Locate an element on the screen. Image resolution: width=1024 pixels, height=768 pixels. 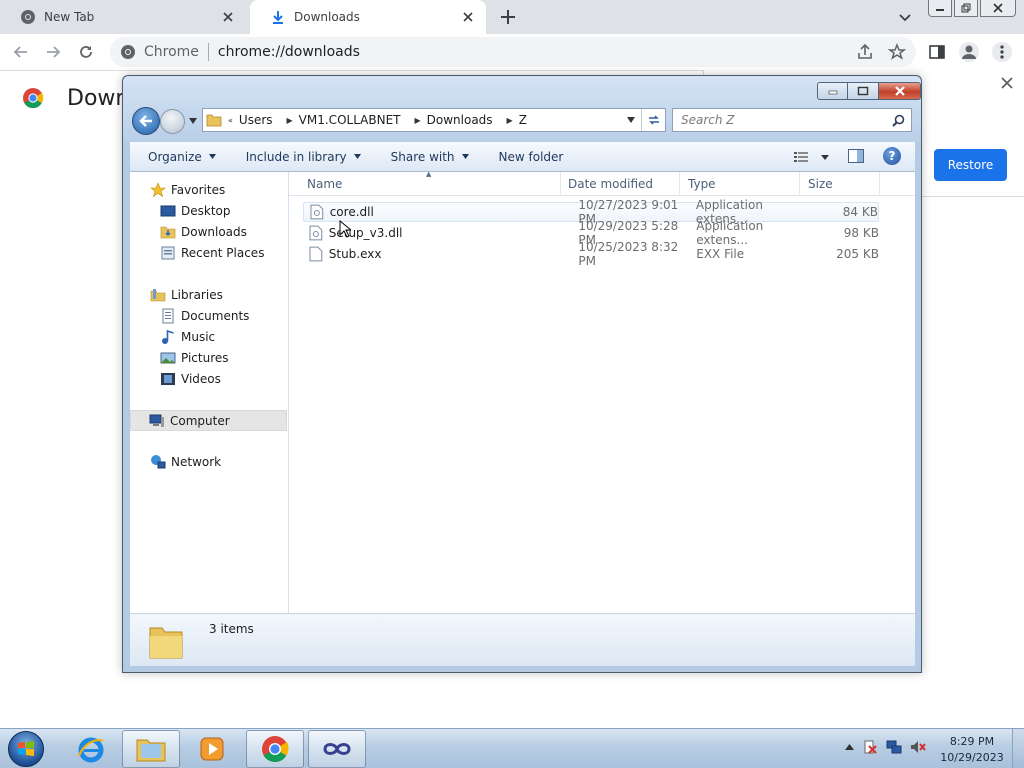
start-button is located at coordinates (26, 749).